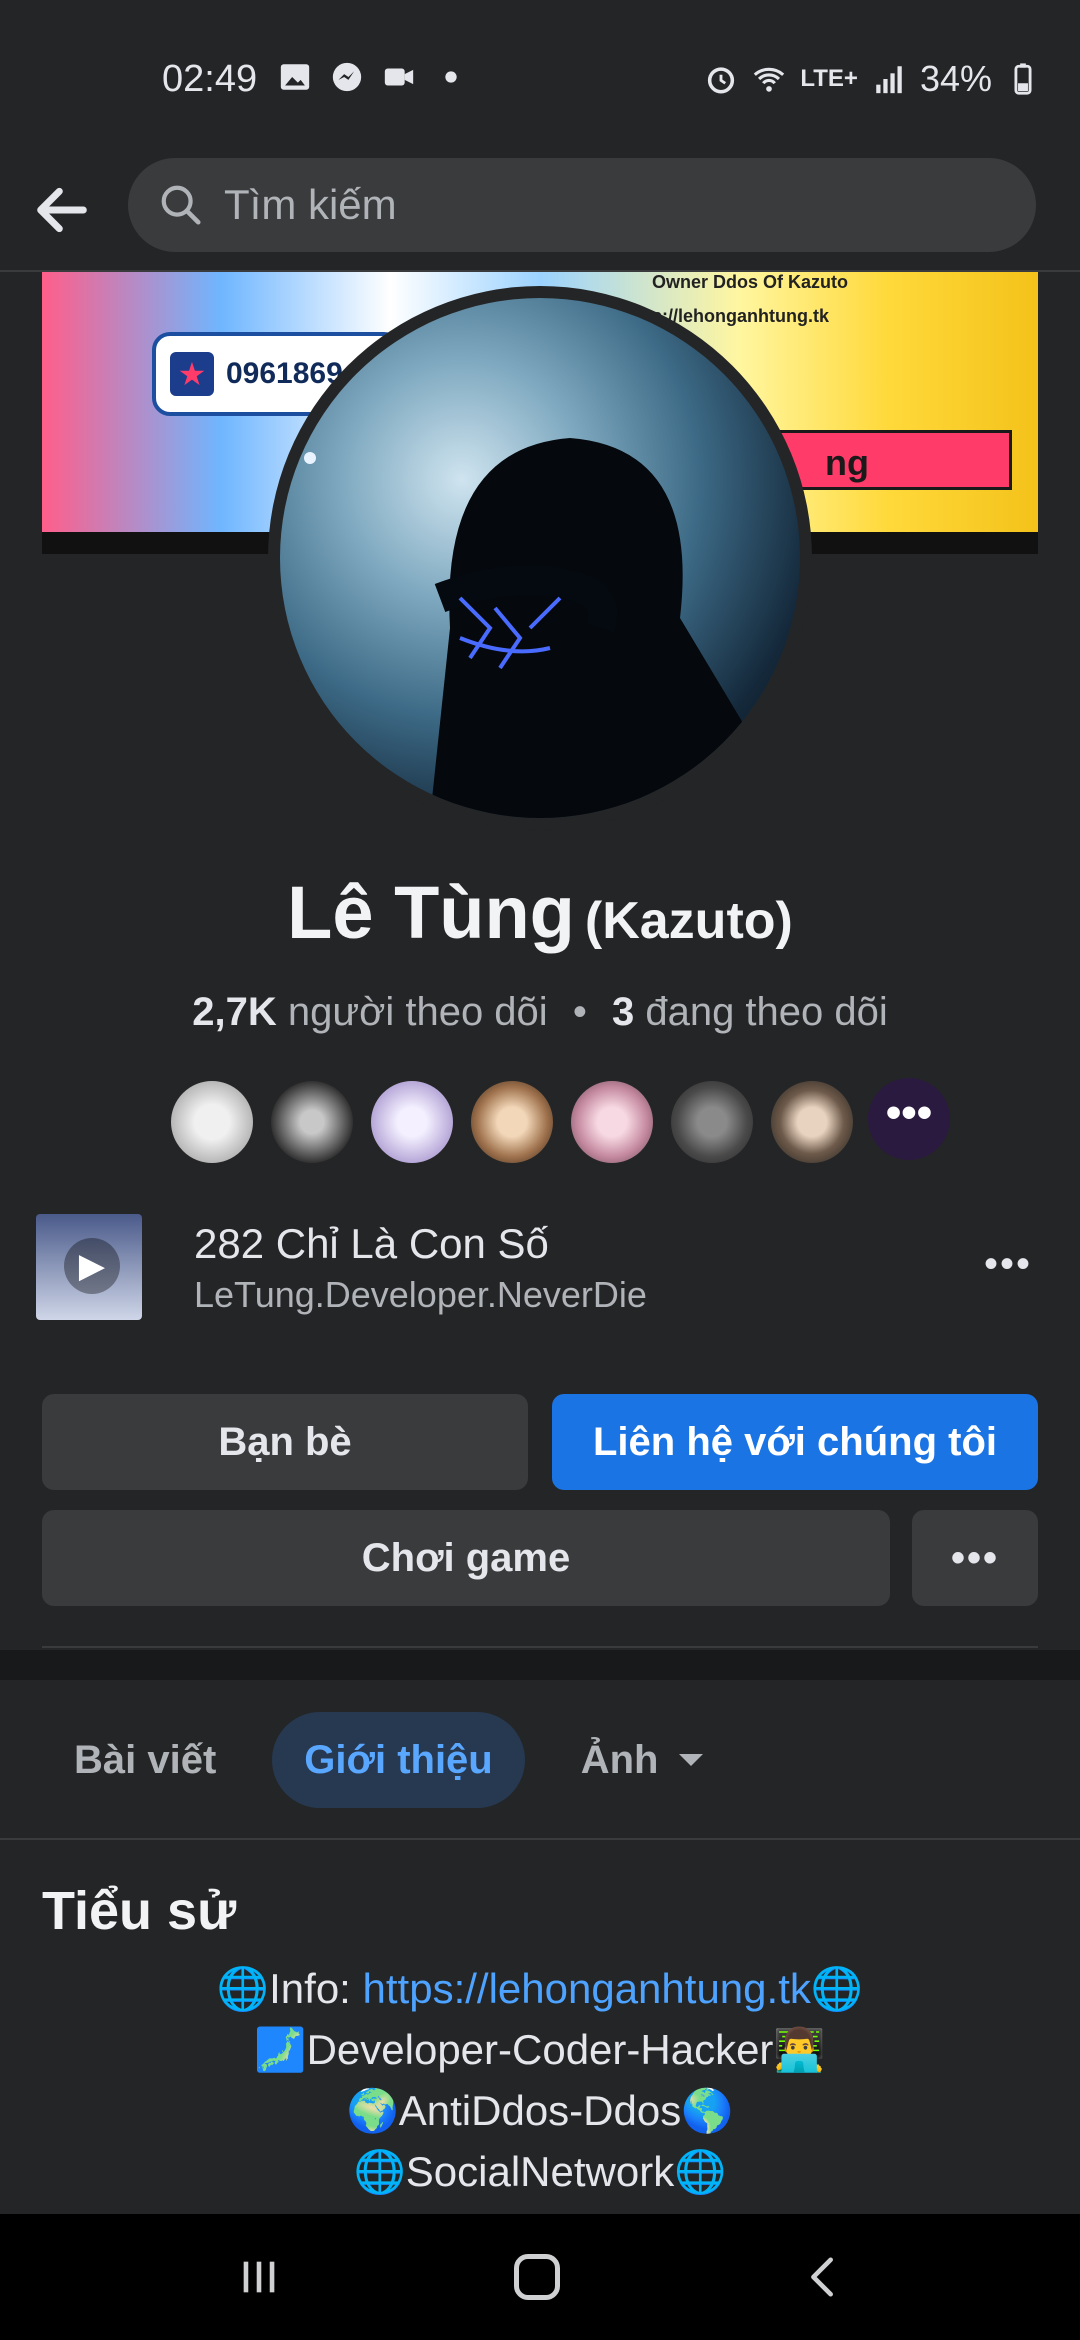  I want to click on profile-avatar, so click(540, 558).